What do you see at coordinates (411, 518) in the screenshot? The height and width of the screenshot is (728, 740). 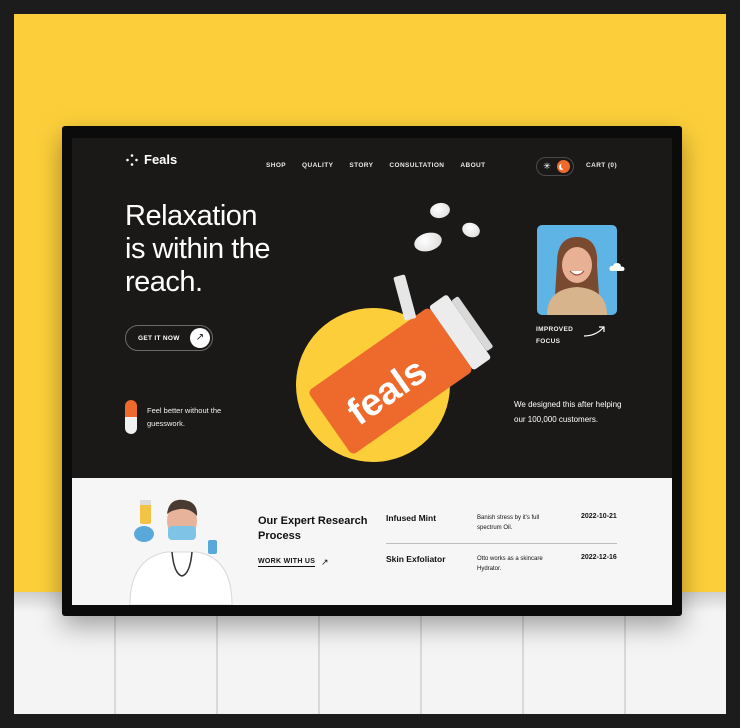 I see `product-name: Infused Mint` at bounding box center [411, 518].